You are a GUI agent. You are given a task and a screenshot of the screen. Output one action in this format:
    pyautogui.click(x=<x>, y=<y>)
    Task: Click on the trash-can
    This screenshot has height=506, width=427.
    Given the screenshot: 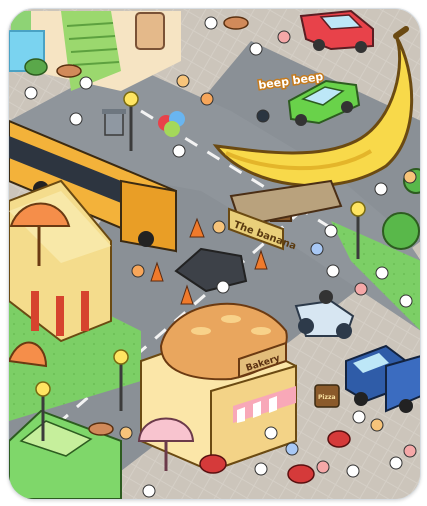 What is the action you would take?
    pyautogui.click(x=114, y=122)
    